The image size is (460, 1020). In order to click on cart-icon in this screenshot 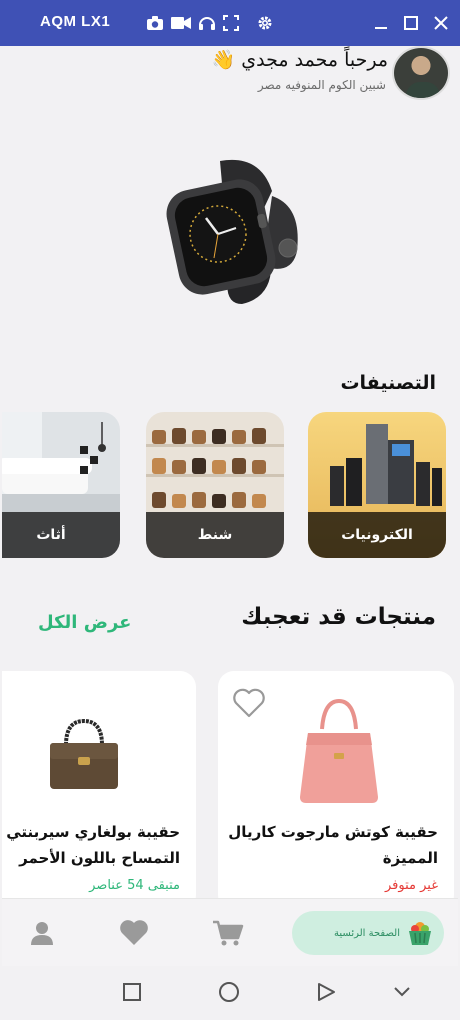, I will do `click(228, 933)`.